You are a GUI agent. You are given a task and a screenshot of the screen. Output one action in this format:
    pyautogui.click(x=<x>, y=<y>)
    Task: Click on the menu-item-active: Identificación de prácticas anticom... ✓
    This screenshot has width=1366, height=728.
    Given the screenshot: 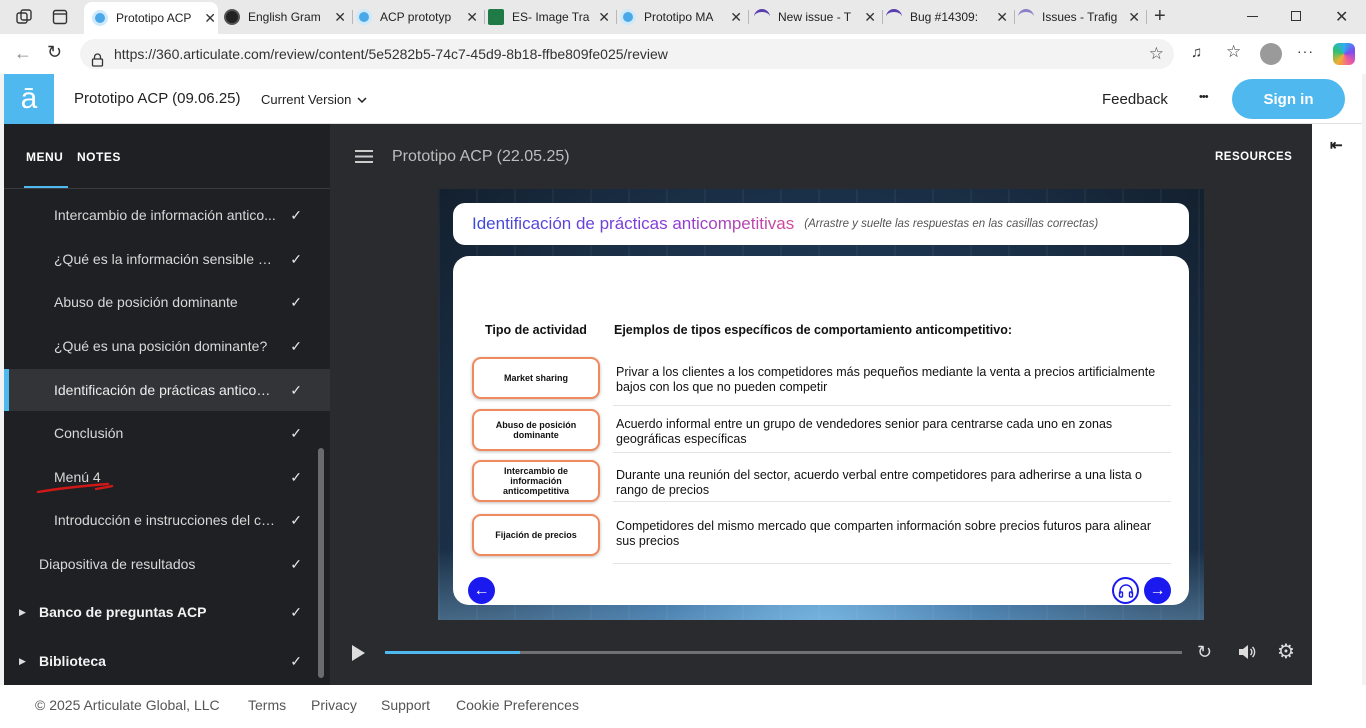 What is the action you would take?
    pyautogui.click(x=167, y=390)
    